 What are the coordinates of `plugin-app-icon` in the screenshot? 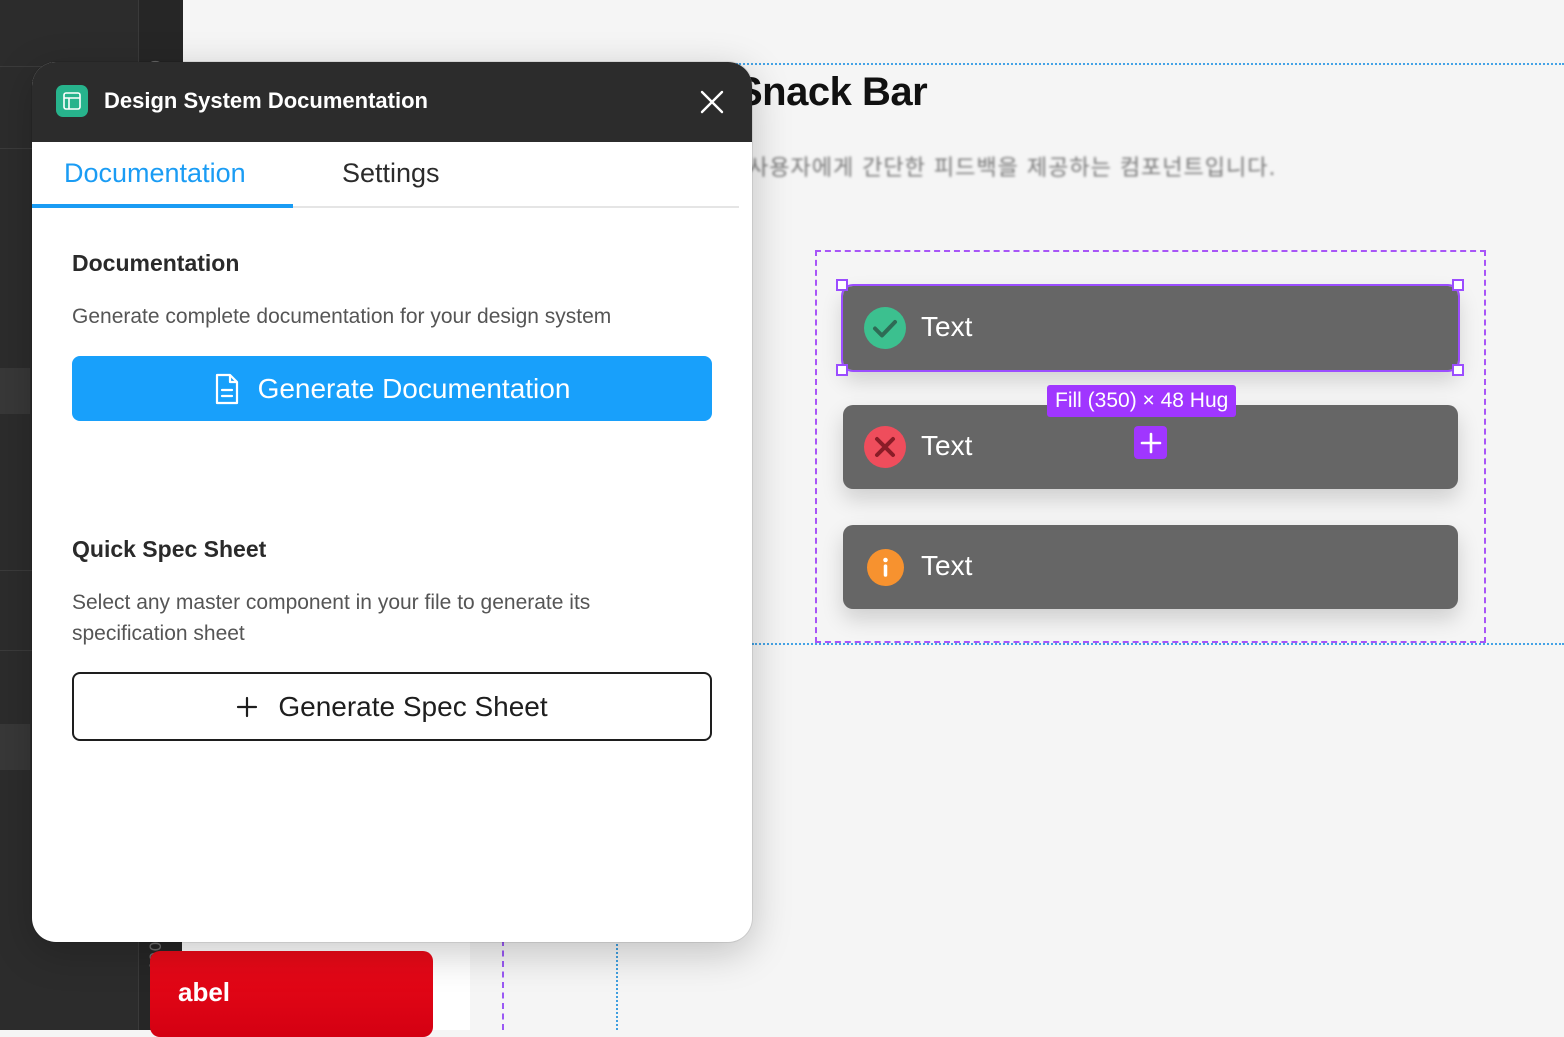 It's located at (72, 101).